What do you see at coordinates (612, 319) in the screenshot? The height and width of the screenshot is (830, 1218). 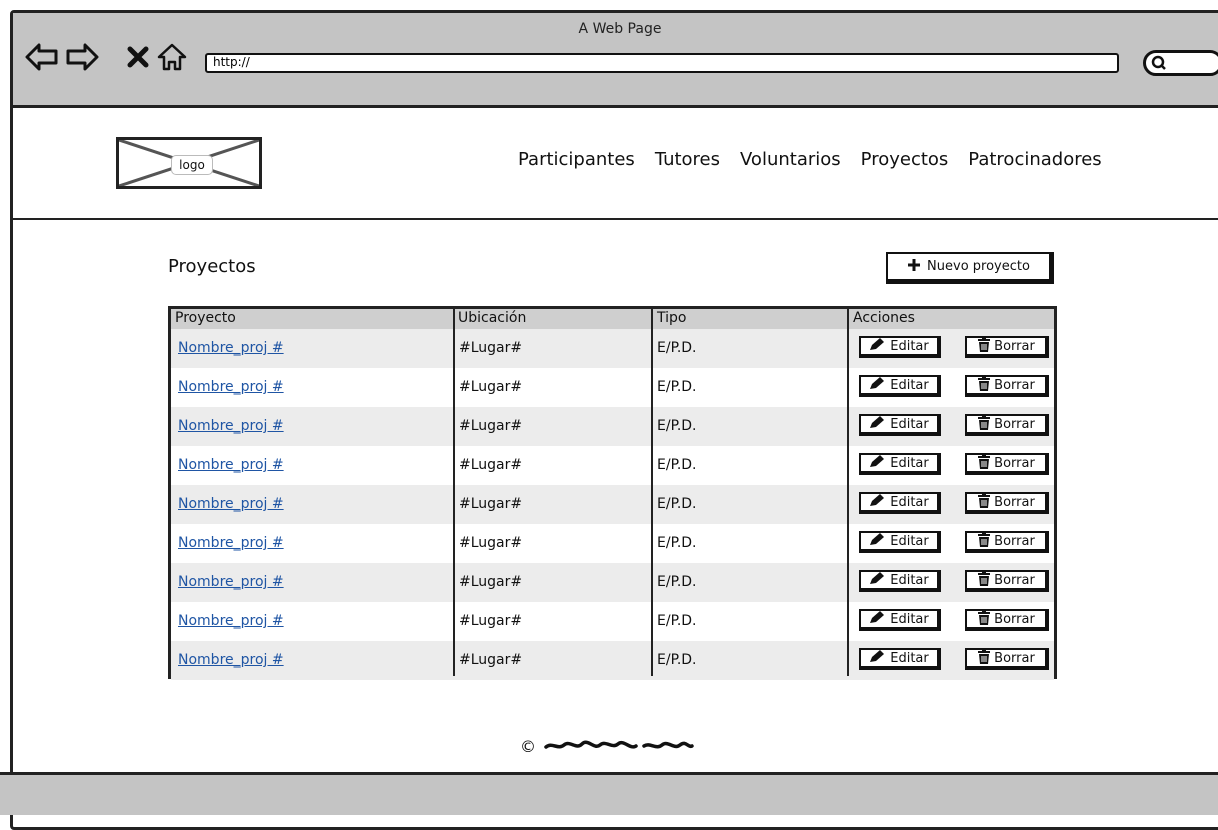 I see `table-header: Proyecto Ubicación Tipo Acciones` at bounding box center [612, 319].